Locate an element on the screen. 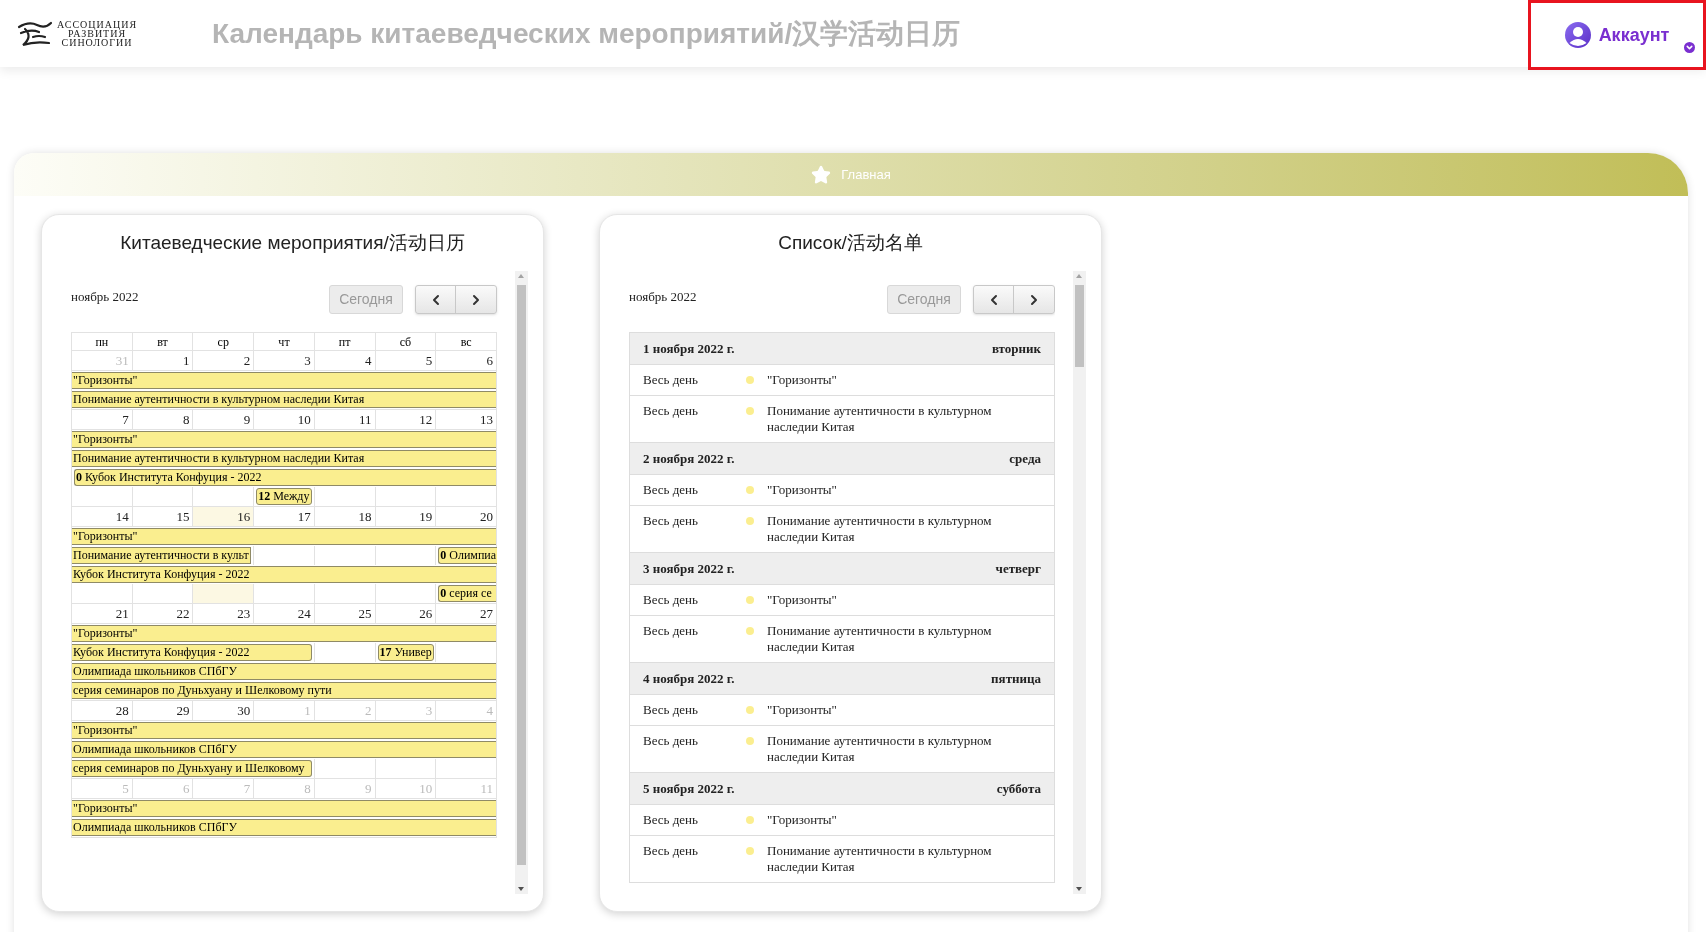 This screenshot has width=1706, height=932. day-number: 14 is located at coordinates (102, 517).